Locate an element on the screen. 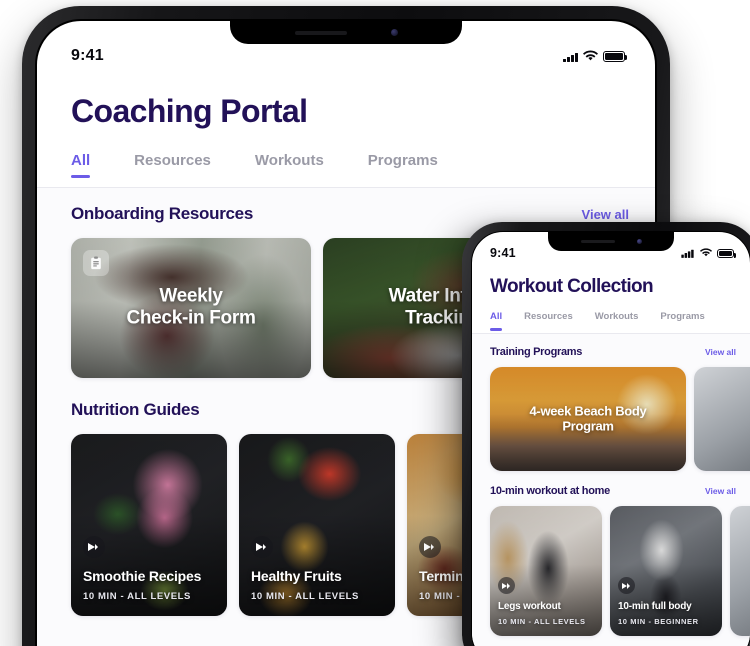 The width and height of the screenshot is (750, 646). section-header-tenmin: 10-min workout at home View all is located at coordinates (611, 484).